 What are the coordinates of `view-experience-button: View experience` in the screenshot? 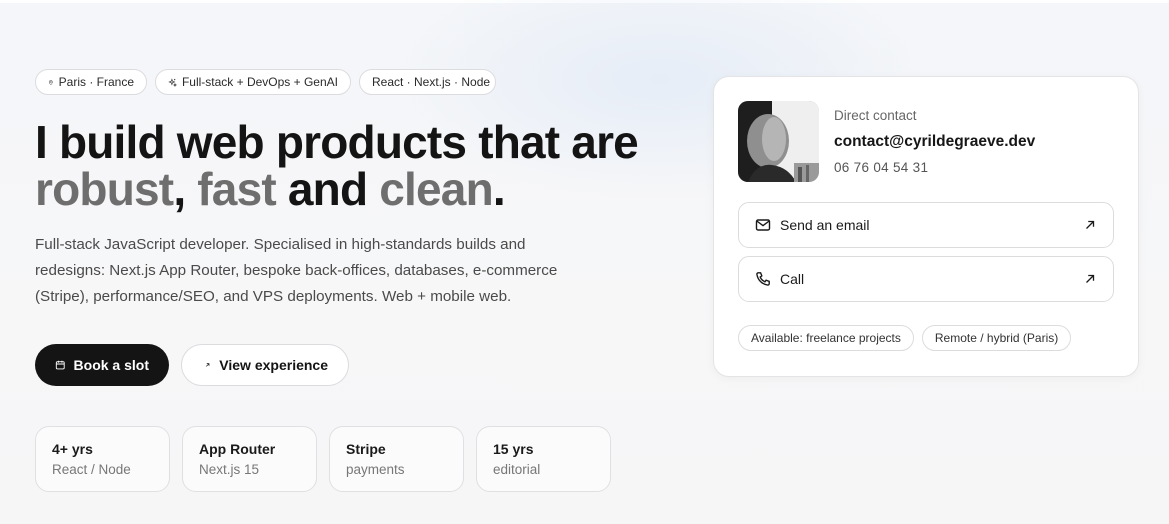 It's located at (265, 365).